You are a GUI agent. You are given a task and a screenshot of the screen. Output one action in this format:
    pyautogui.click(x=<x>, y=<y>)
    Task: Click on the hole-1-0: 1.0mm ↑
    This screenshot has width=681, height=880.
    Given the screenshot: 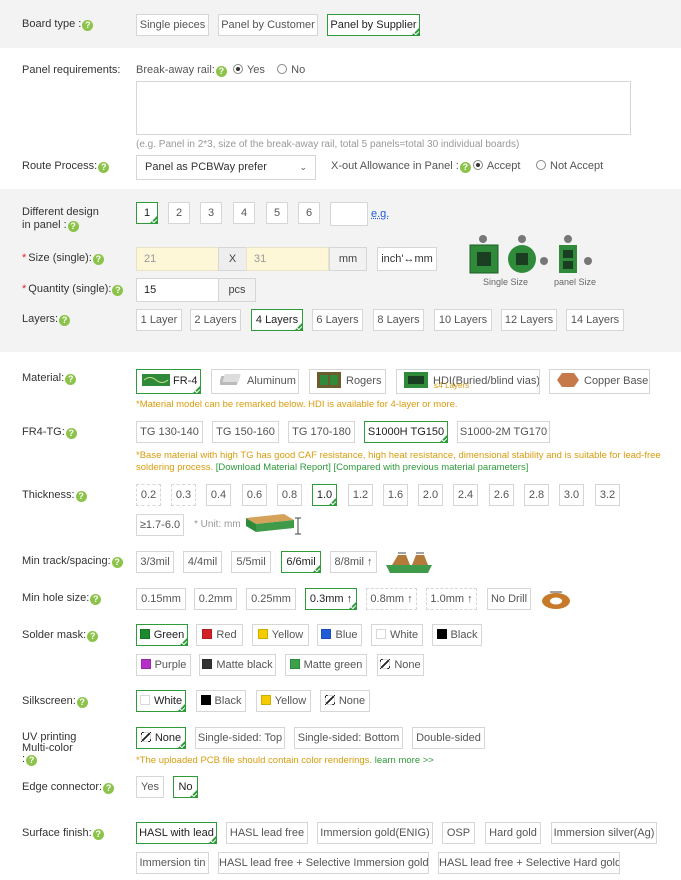 What is the action you would take?
    pyautogui.click(x=451, y=599)
    